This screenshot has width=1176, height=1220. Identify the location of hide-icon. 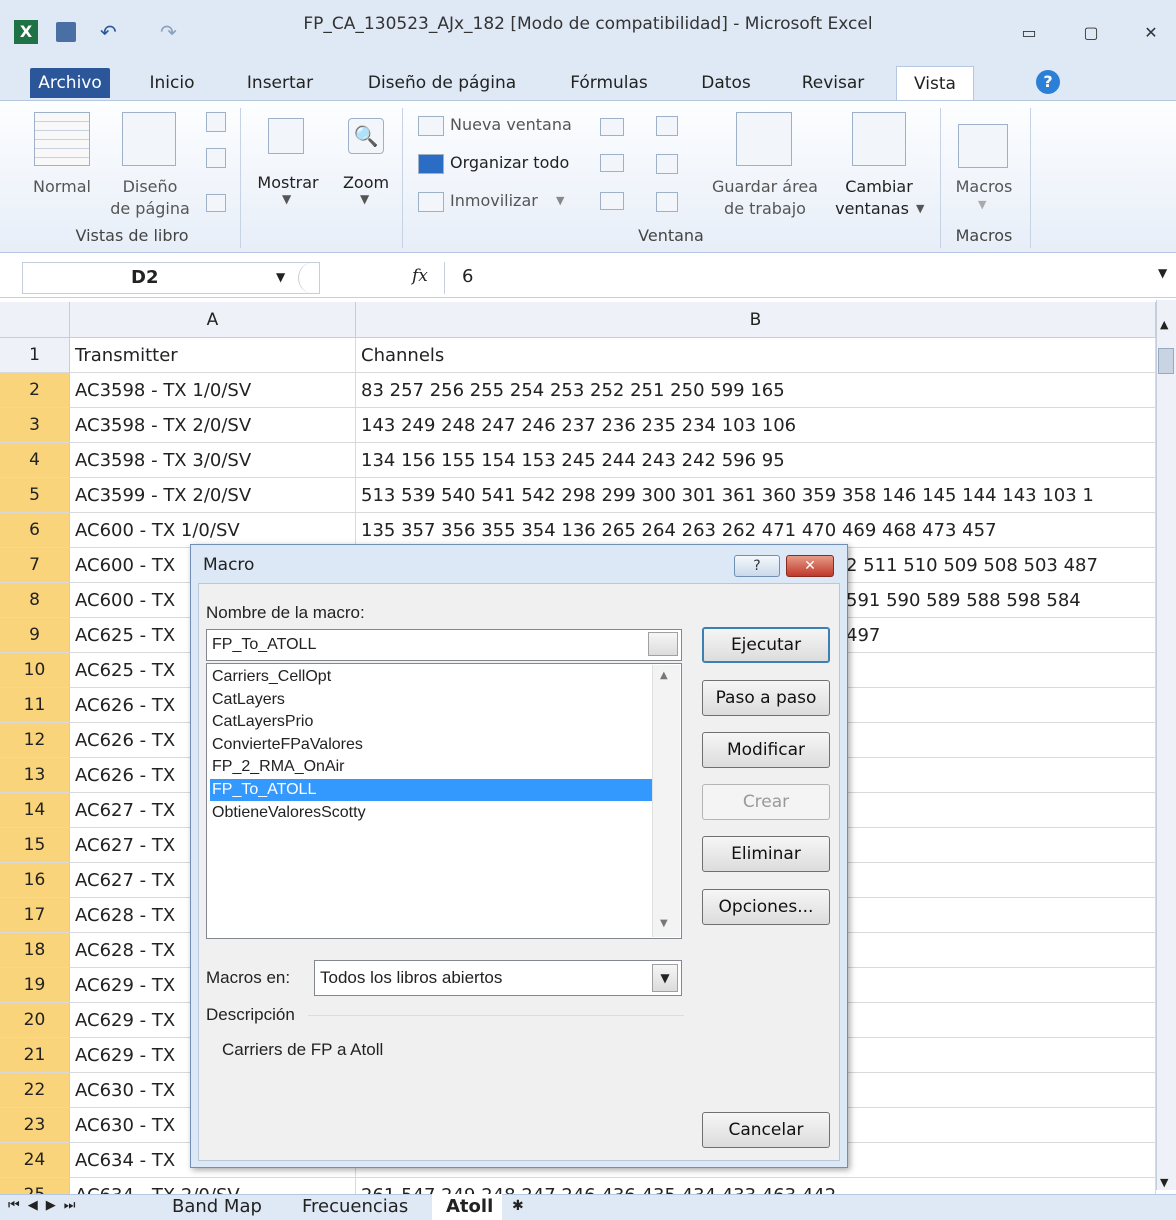
(612, 163).